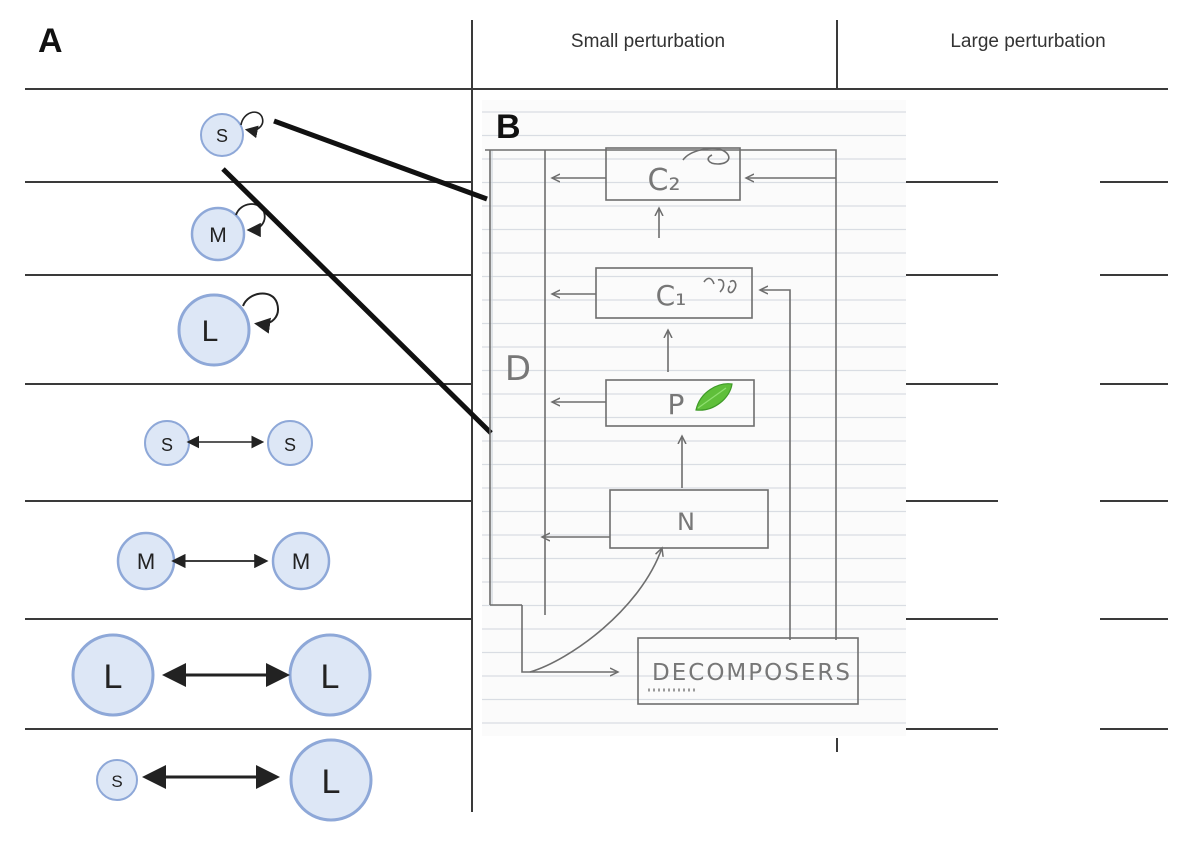 The image size is (1200, 843). What do you see at coordinates (671, 295) in the screenshot?
I see `c1-label: C₁` at bounding box center [671, 295].